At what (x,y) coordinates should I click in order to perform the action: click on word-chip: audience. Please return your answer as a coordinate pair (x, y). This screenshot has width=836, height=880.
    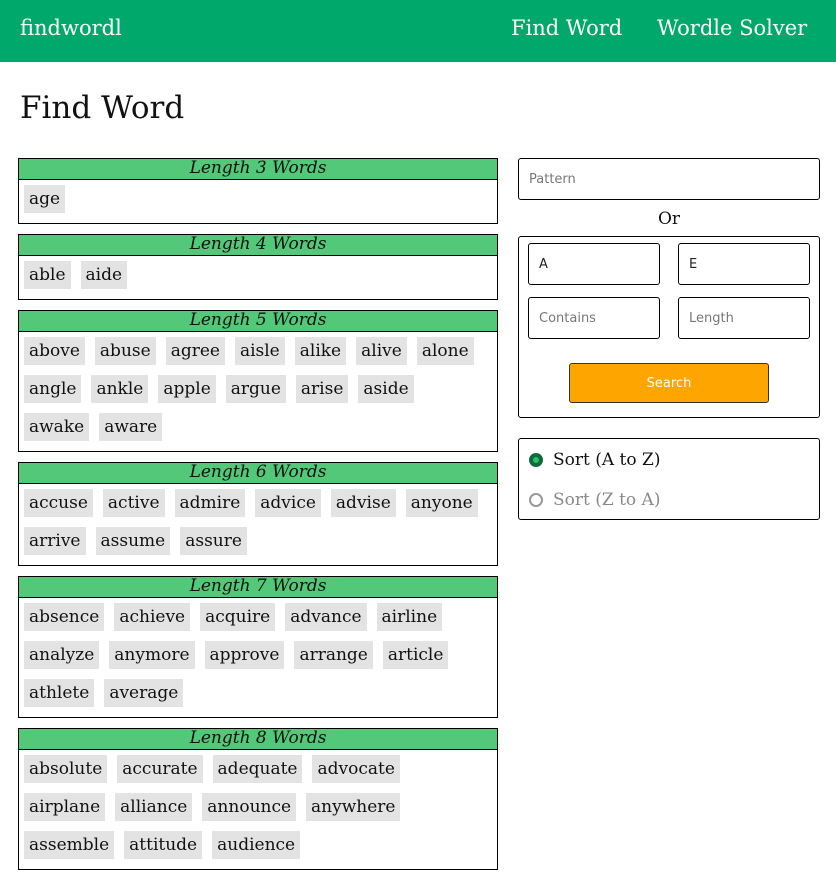
    Looking at the image, I should click on (256, 845).